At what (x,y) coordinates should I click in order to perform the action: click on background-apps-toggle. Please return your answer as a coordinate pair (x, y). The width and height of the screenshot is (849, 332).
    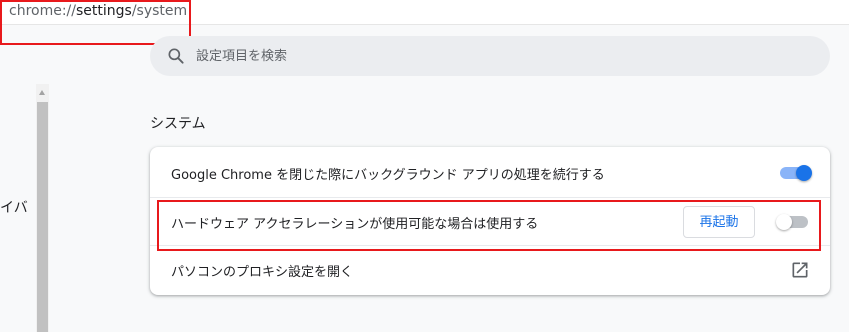
    Looking at the image, I should click on (796, 173).